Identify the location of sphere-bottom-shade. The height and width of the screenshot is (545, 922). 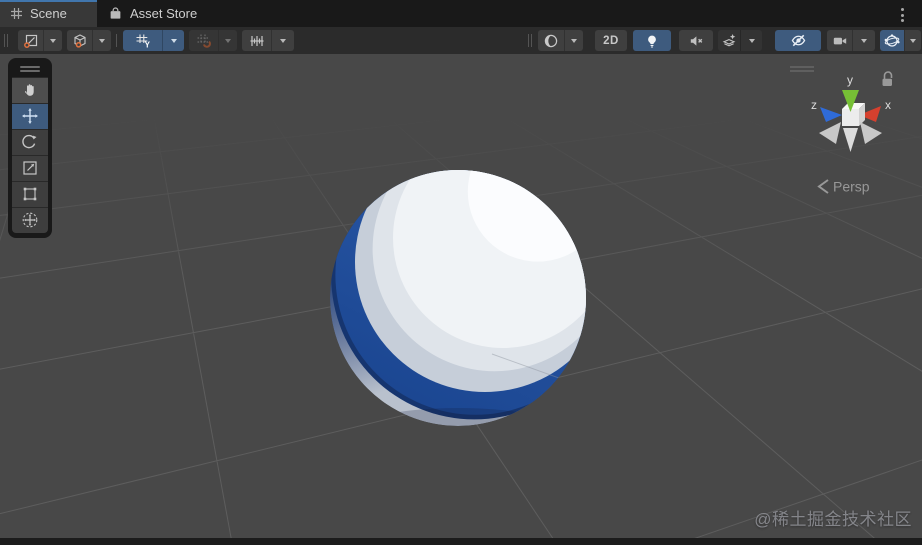
(458, 417).